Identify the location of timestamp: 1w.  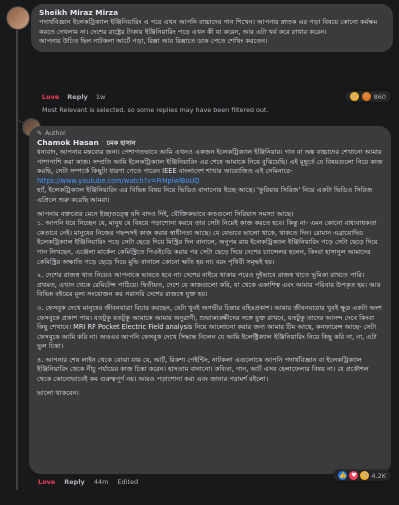
(100, 97).